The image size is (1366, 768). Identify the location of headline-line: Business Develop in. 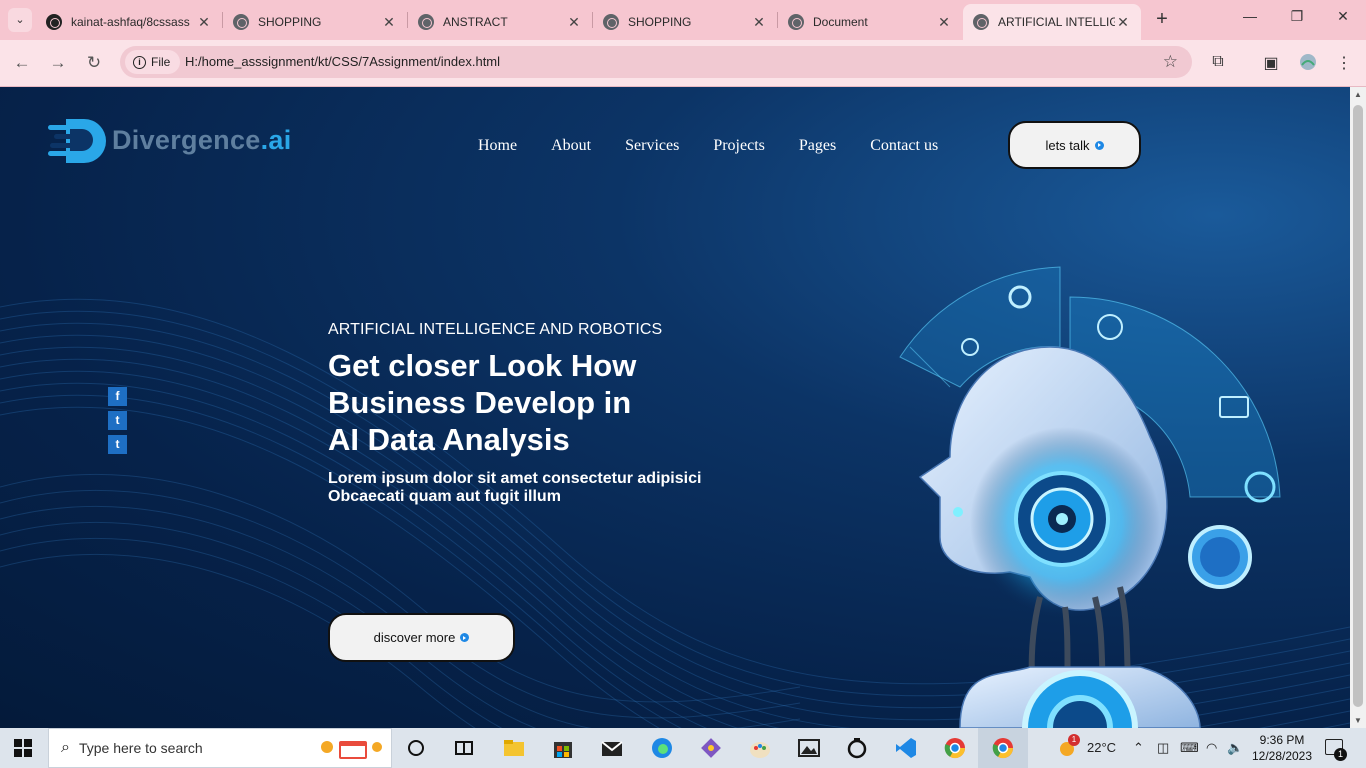
(480, 402).